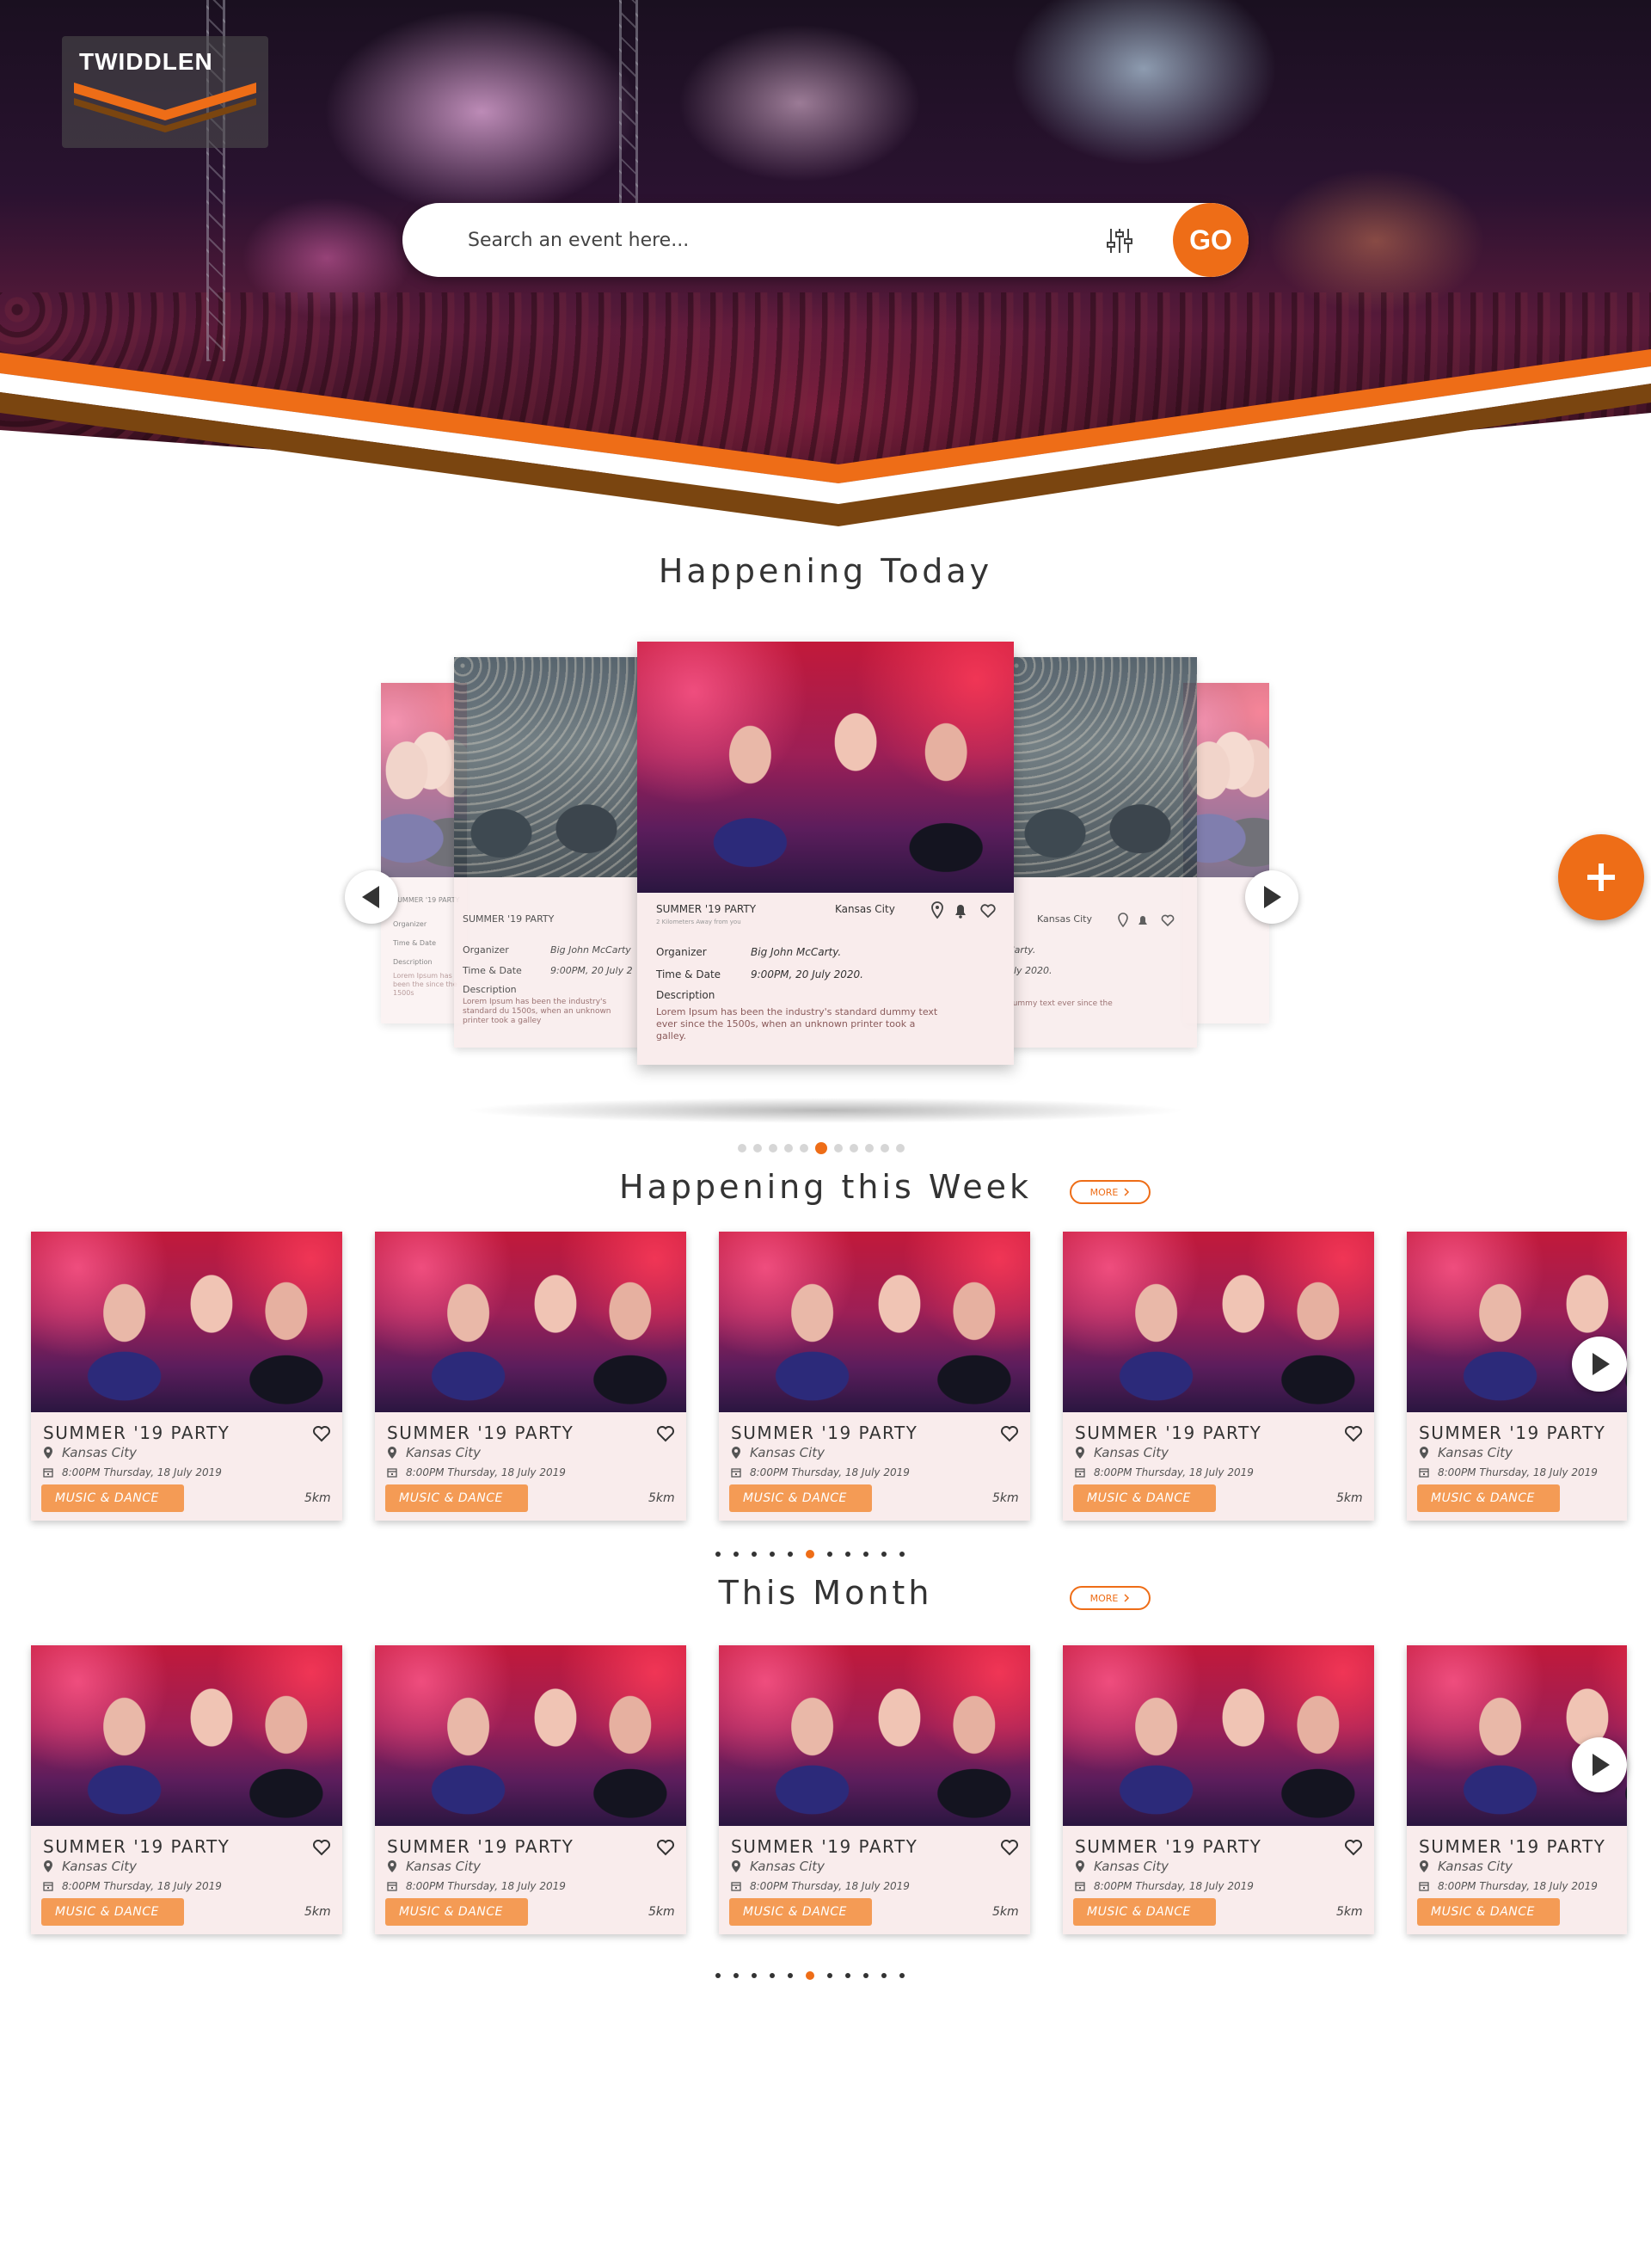 This screenshot has height=2268, width=1651. What do you see at coordinates (1601, 877) in the screenshot?
I see `add-event-button` at bounding box center [1601, 877].